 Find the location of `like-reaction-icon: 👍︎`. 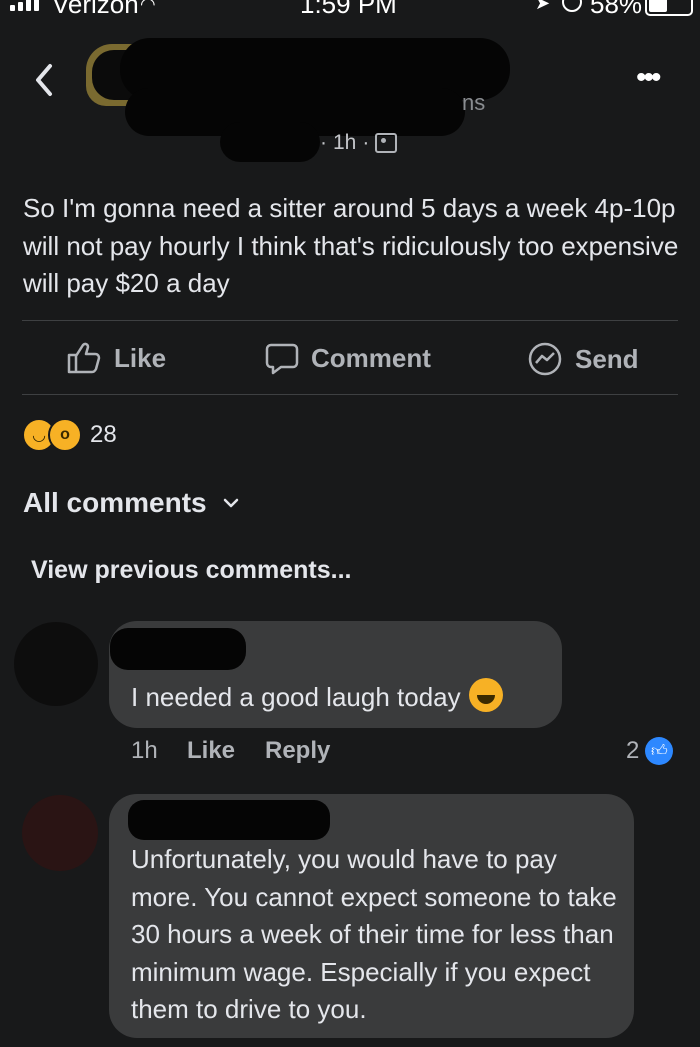

like-reaction-icon: 👍︎ is located at coordinates (659, 751).